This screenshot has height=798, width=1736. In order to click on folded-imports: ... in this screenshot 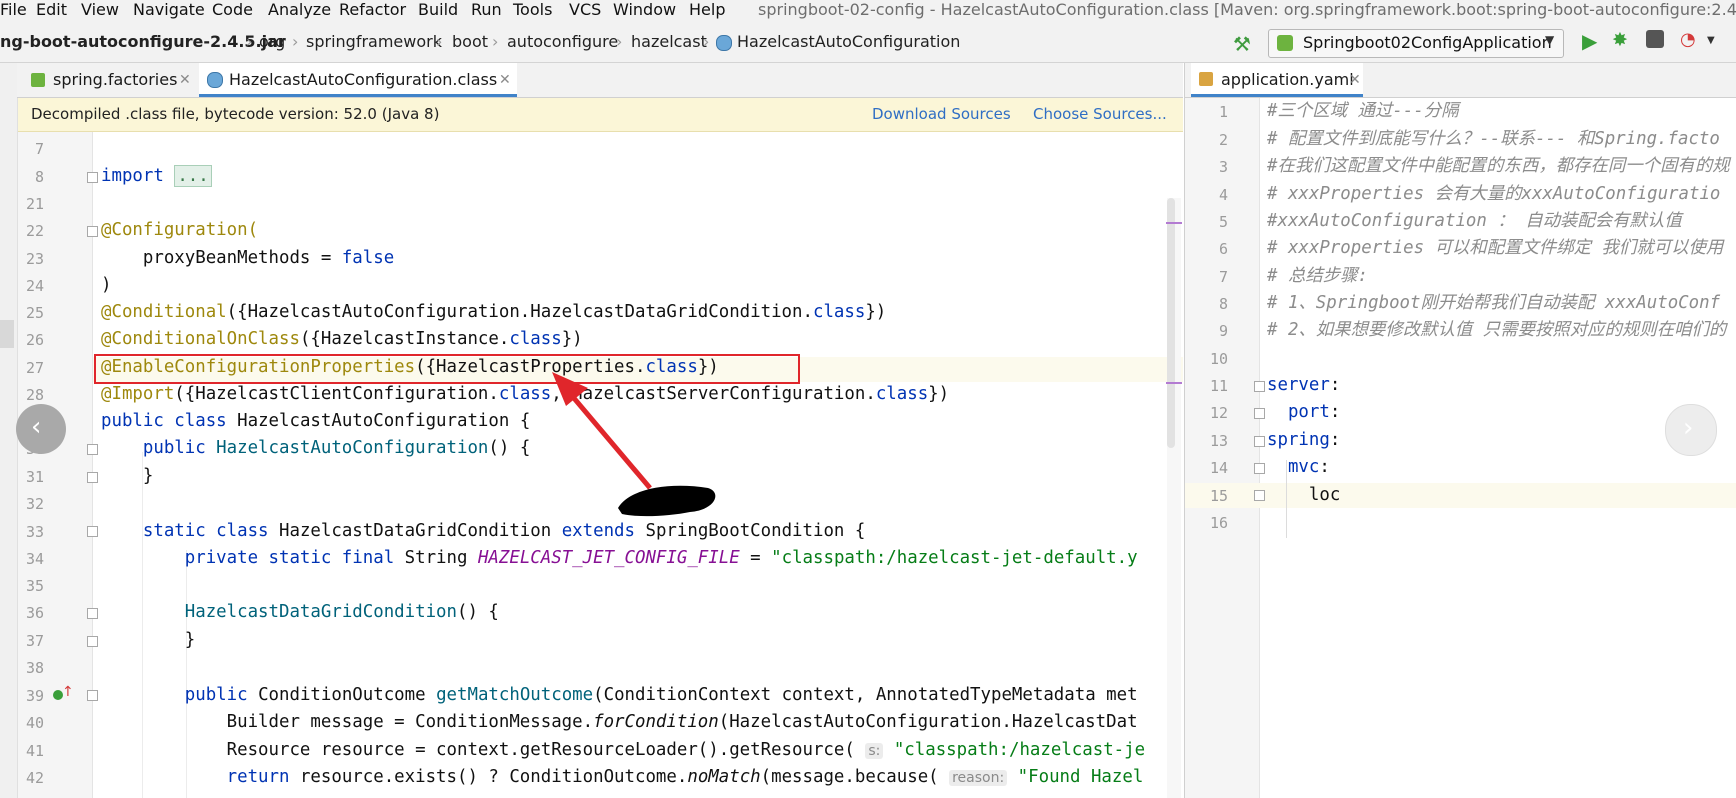, I will do `click(193, 176)`.